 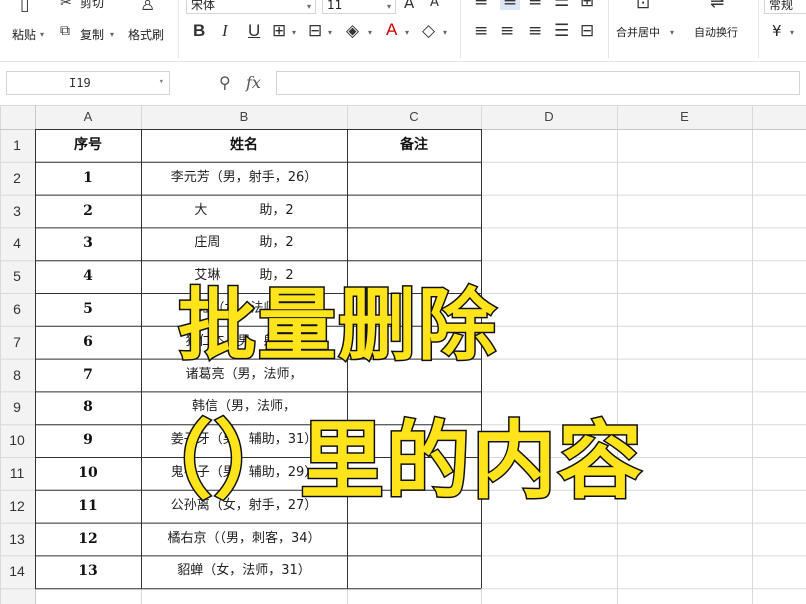 I want to click on align-left-icon: ≡, so click(x=481, y=31).